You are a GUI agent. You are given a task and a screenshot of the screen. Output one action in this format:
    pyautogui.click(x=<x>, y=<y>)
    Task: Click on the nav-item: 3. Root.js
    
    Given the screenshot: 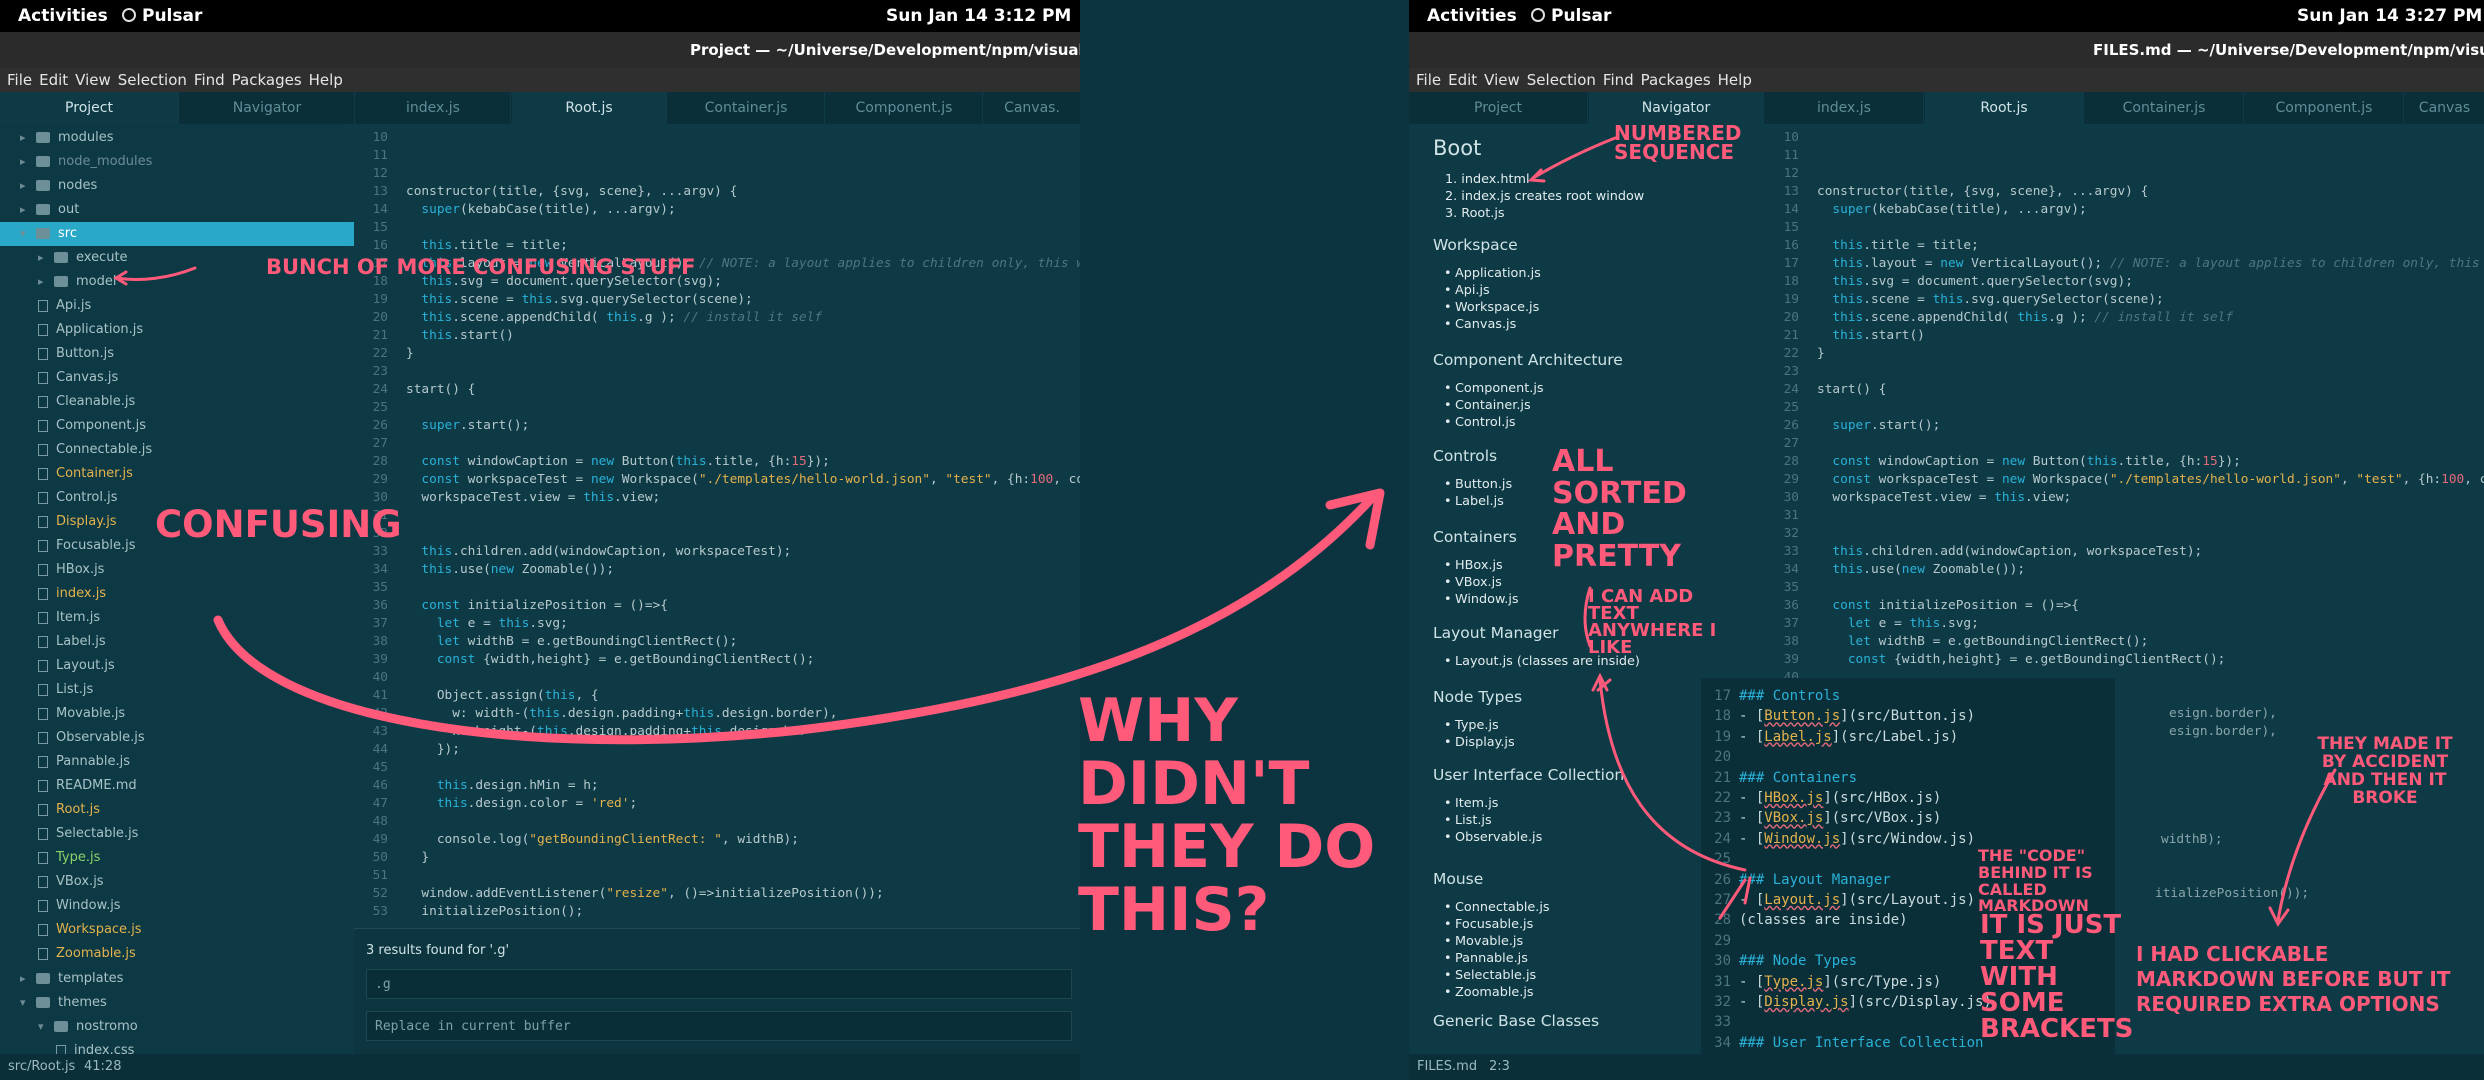 What is the action you would take?
    pyautogui.click(x=1475, y=213)
    